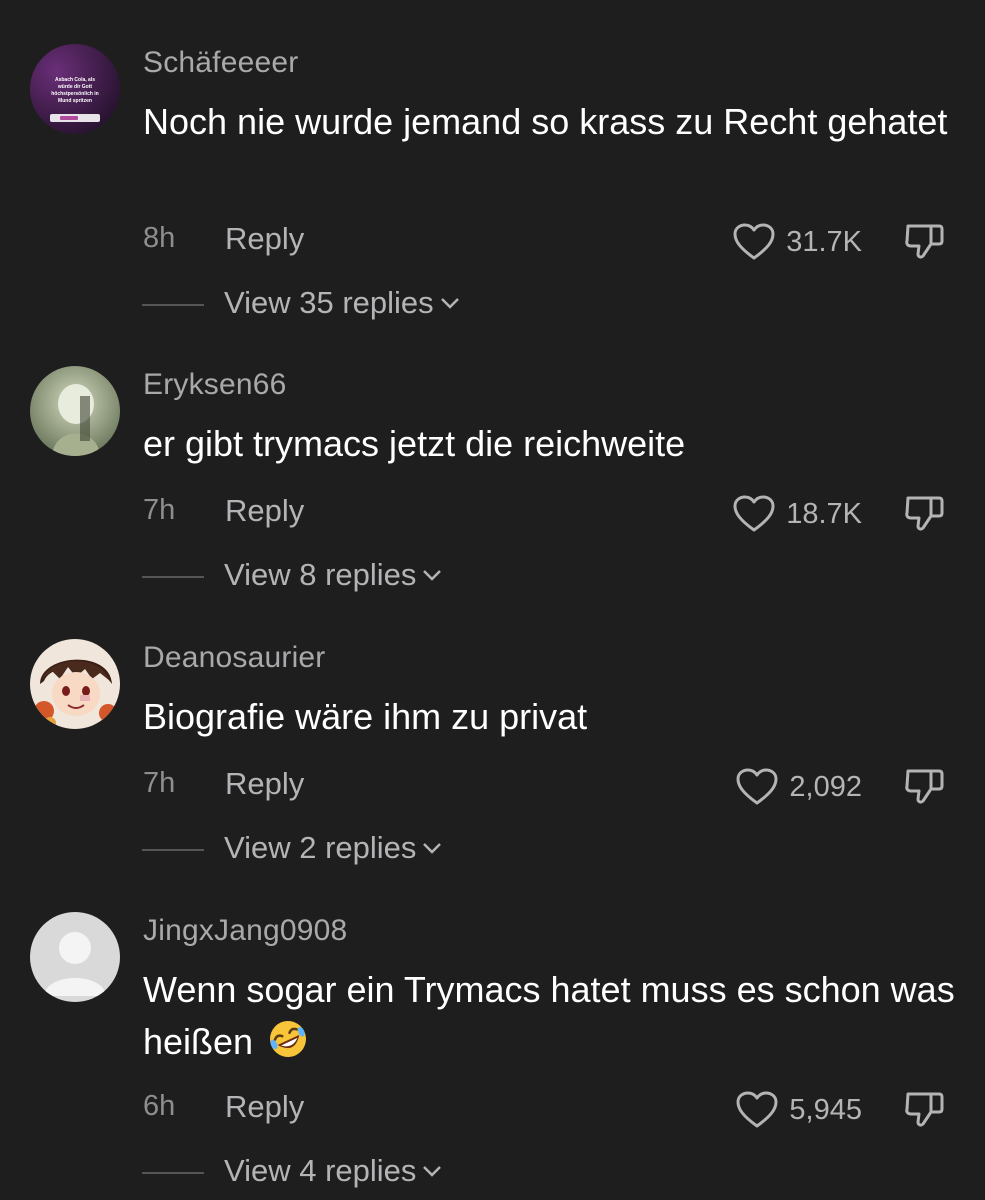  I want to click on like-button: 31.7K, so click(797, 242).